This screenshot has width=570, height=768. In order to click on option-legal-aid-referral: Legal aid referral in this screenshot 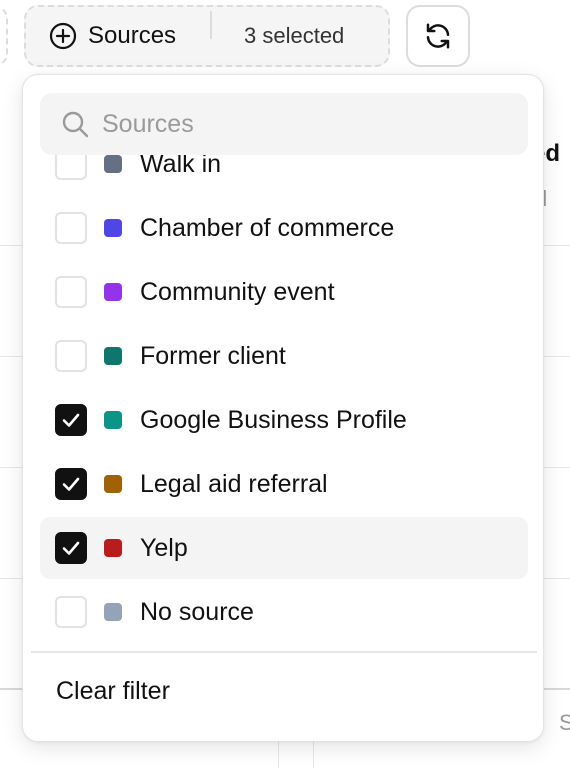, I will do `click(284, 484)`.